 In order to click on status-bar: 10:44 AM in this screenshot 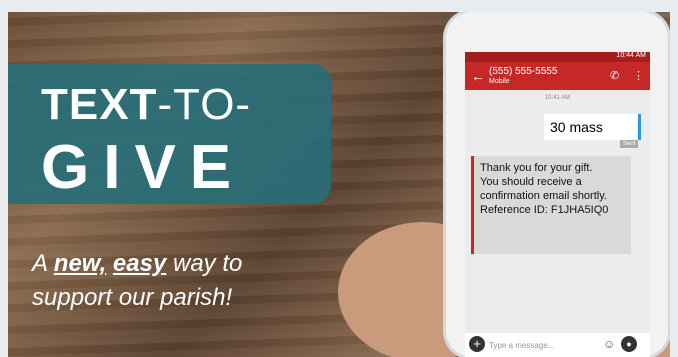, I will do `click(557, 57)`.